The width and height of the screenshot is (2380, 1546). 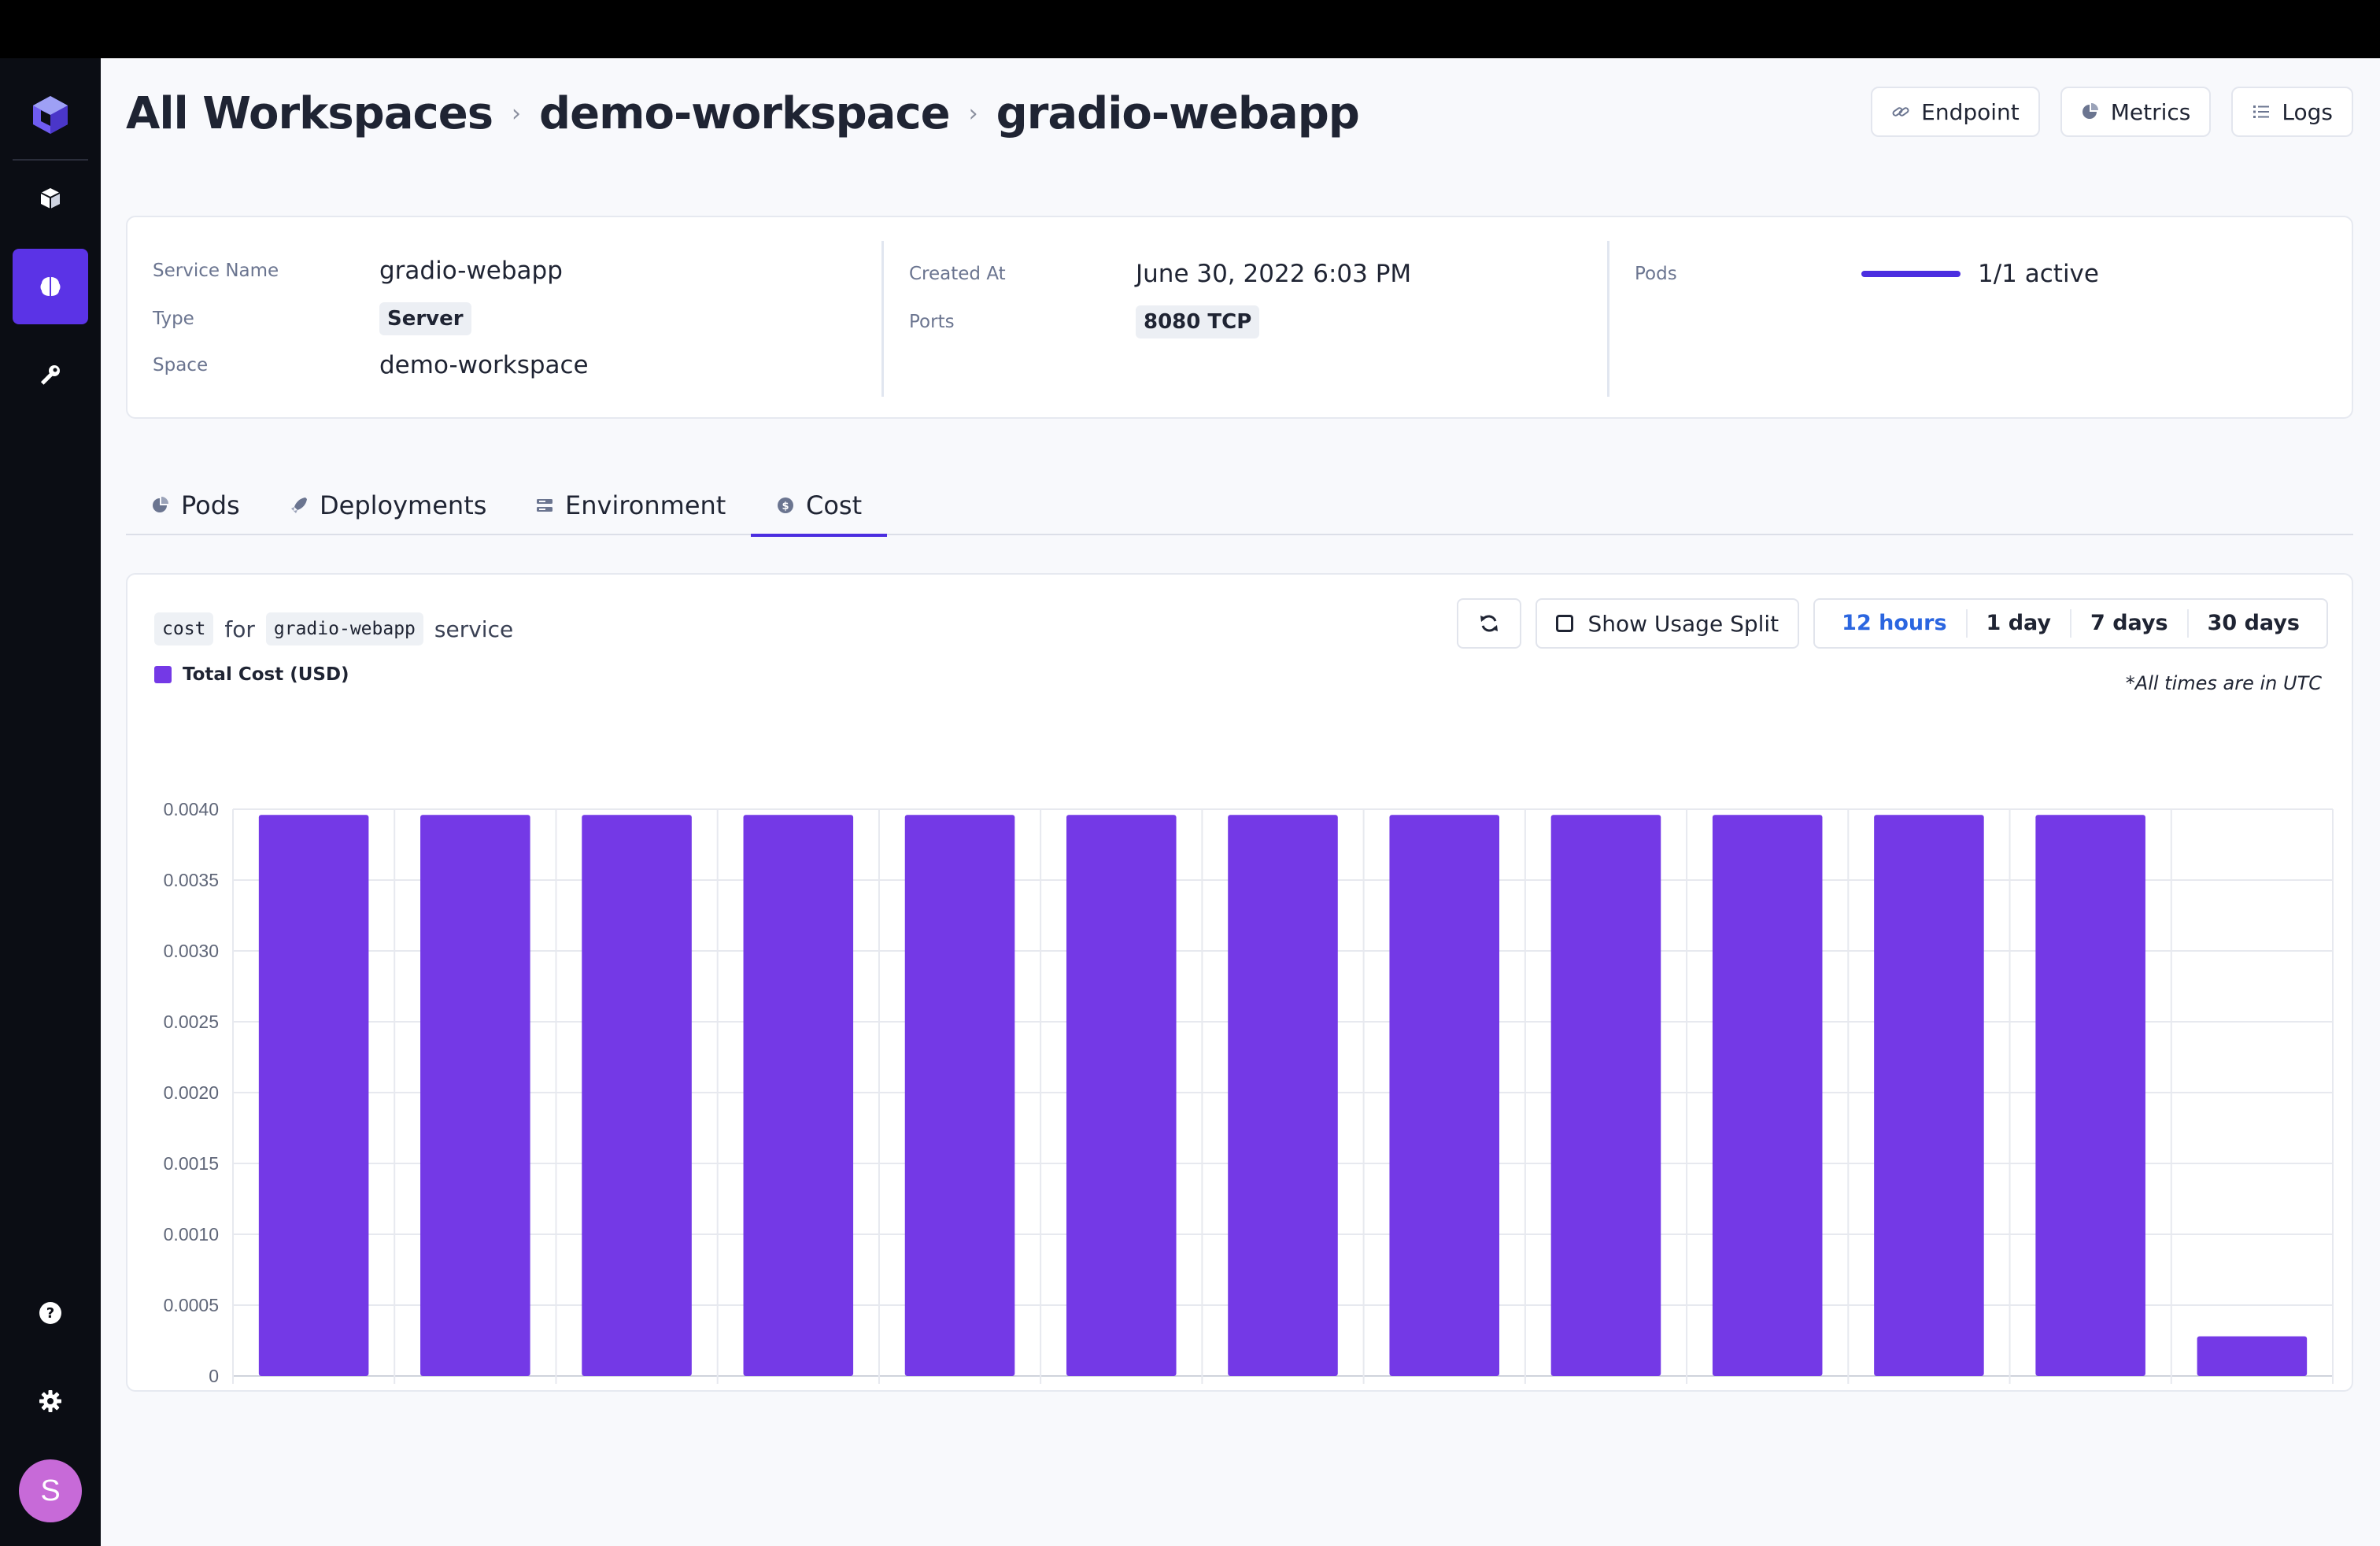 I want to click on logs-button: Logs, so click(x=2292, y=112).